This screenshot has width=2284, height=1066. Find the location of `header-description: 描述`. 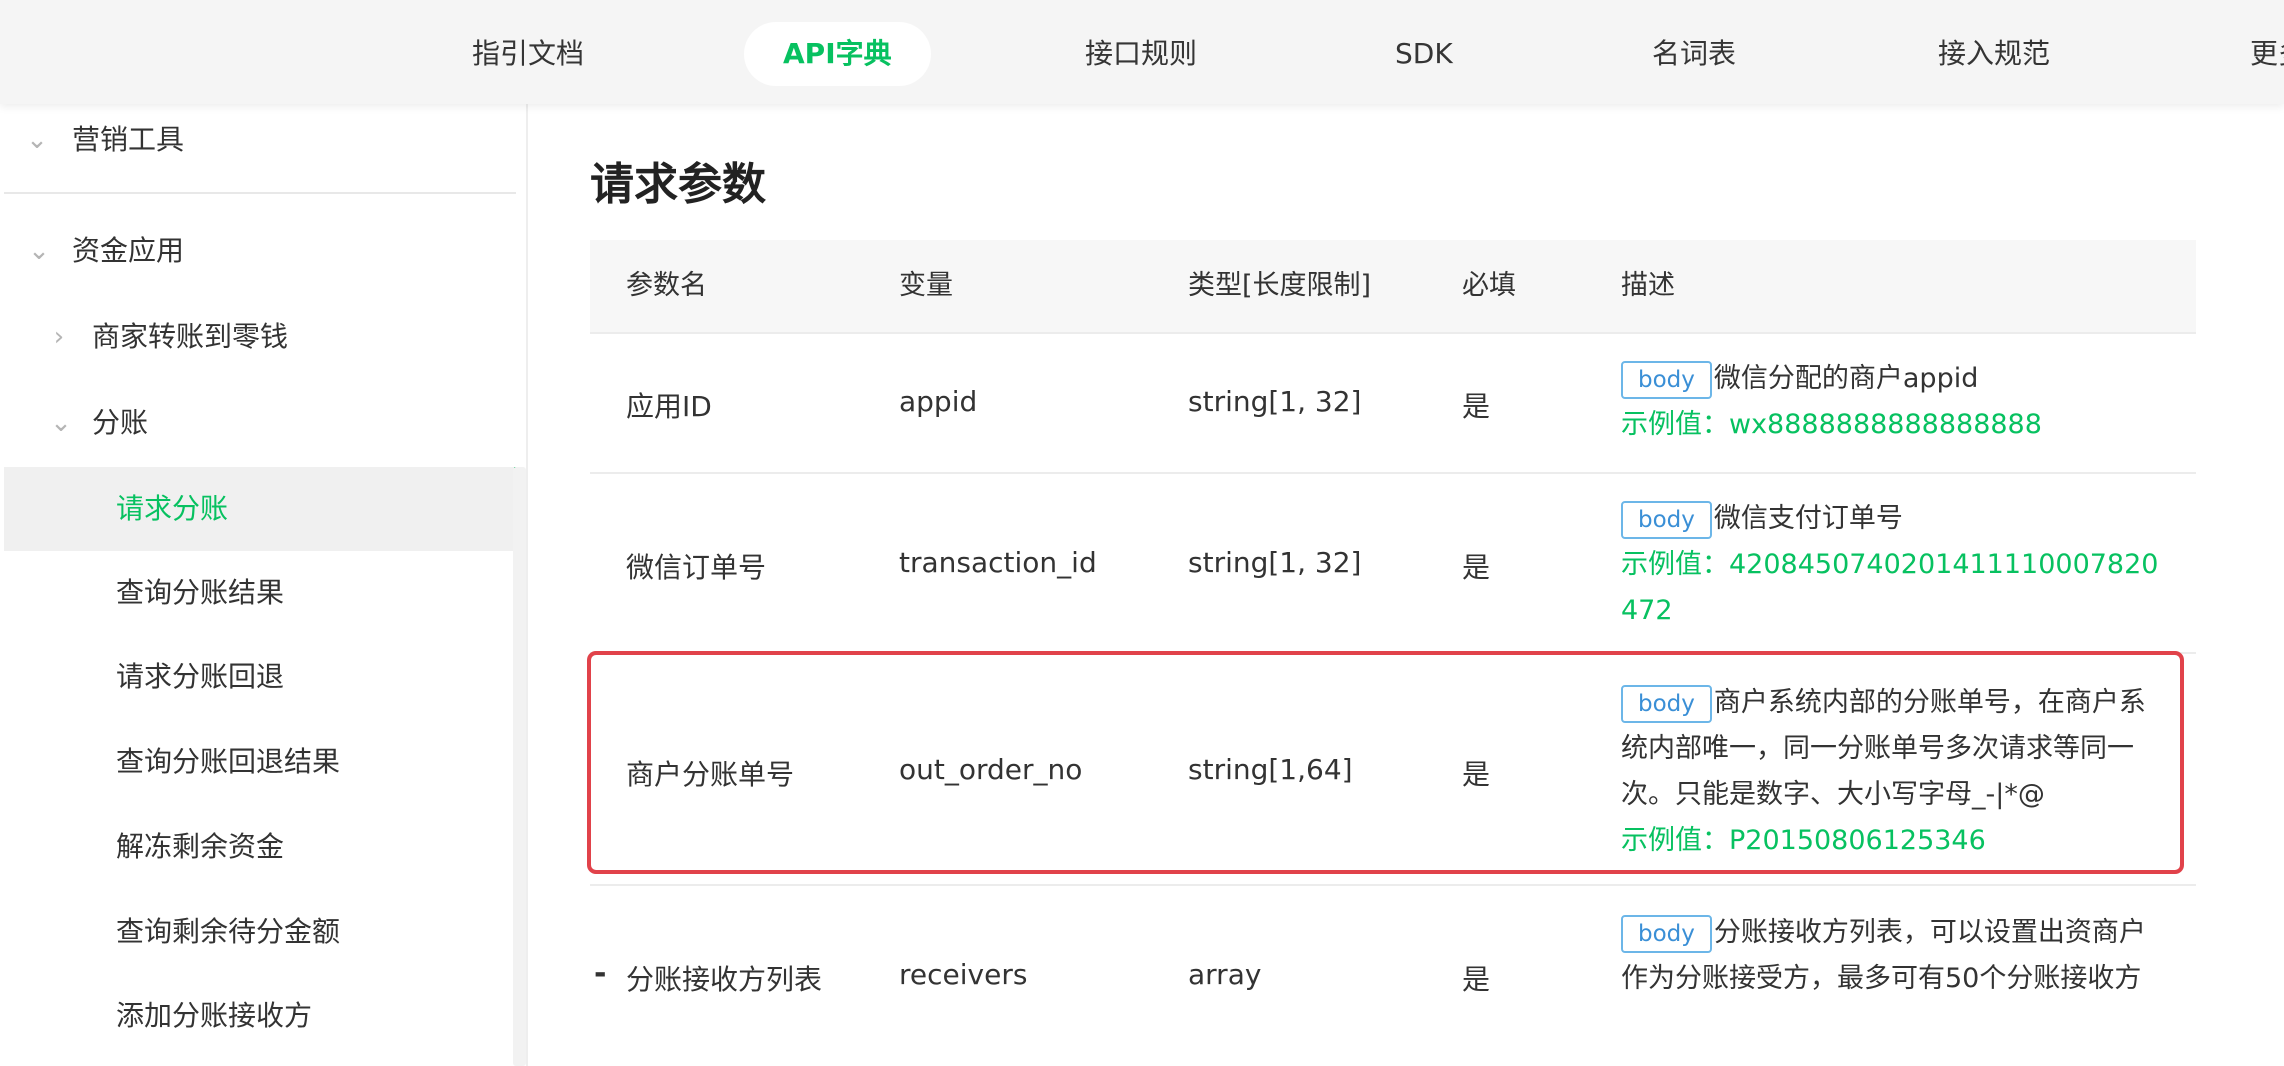

header-description: 描述 is located at coordinates (1648, 285).